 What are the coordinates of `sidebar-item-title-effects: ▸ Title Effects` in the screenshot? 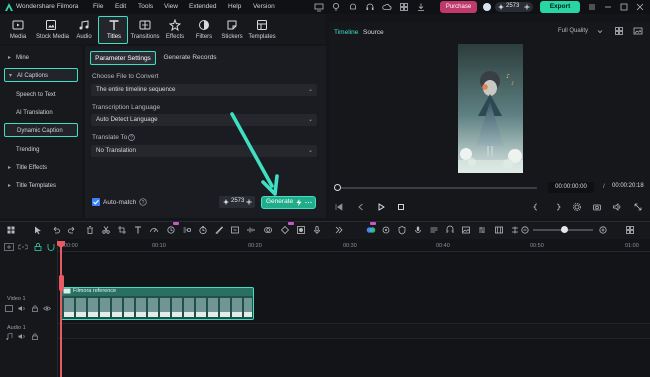 It's located at (41, 168).